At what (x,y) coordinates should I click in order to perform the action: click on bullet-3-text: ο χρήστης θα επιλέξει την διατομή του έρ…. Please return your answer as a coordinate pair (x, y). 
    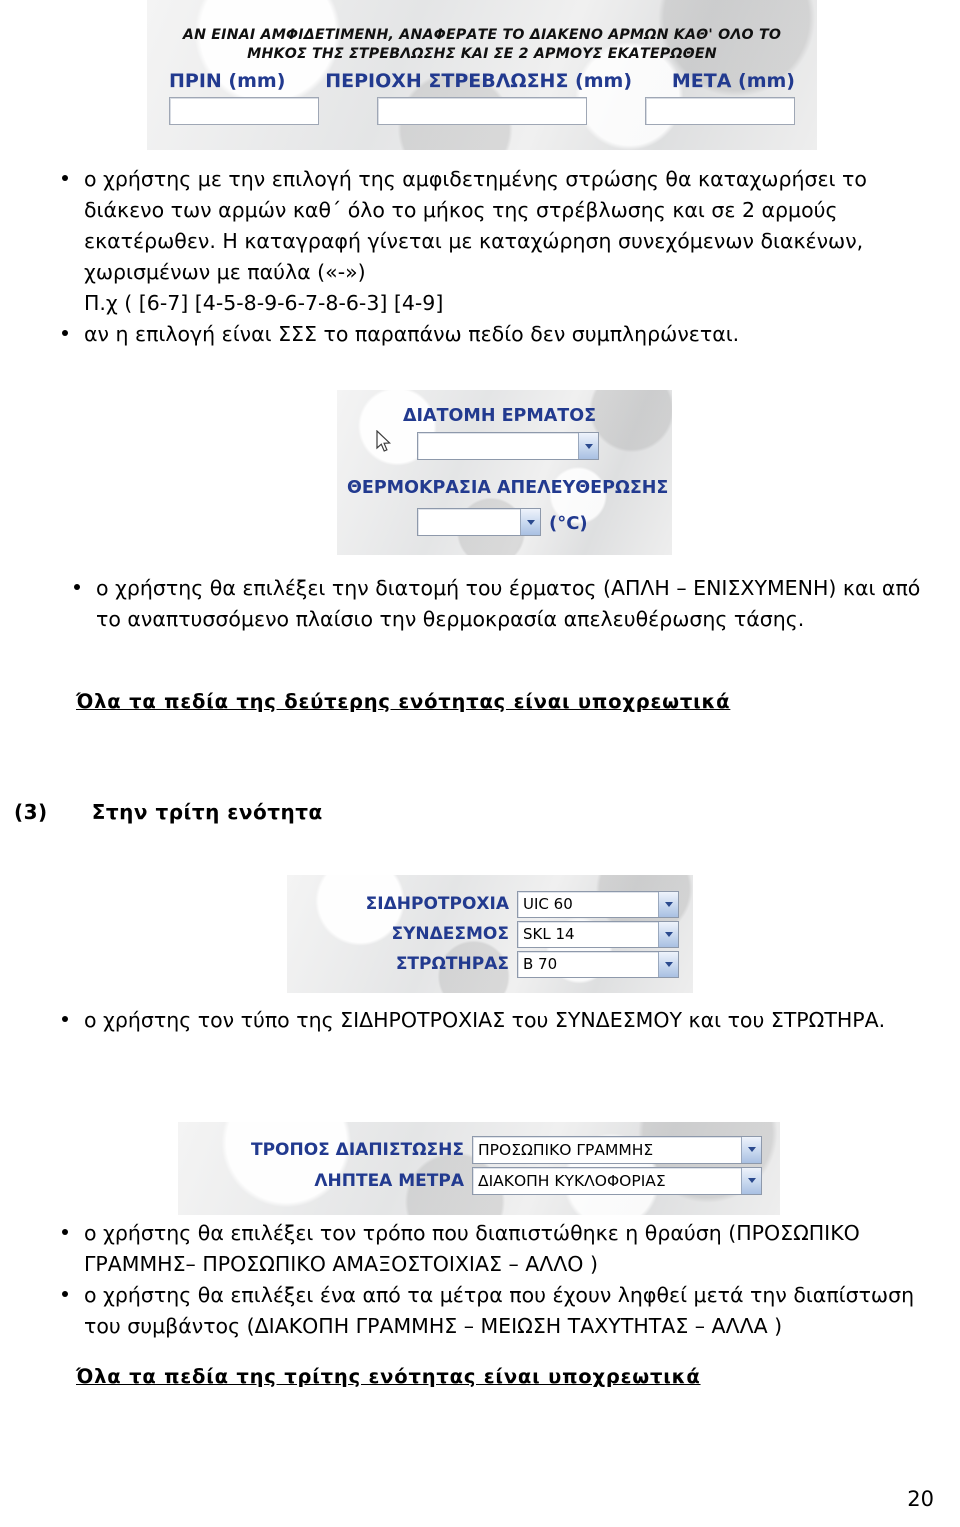
    Looking at the image, I should click on (508, 603).